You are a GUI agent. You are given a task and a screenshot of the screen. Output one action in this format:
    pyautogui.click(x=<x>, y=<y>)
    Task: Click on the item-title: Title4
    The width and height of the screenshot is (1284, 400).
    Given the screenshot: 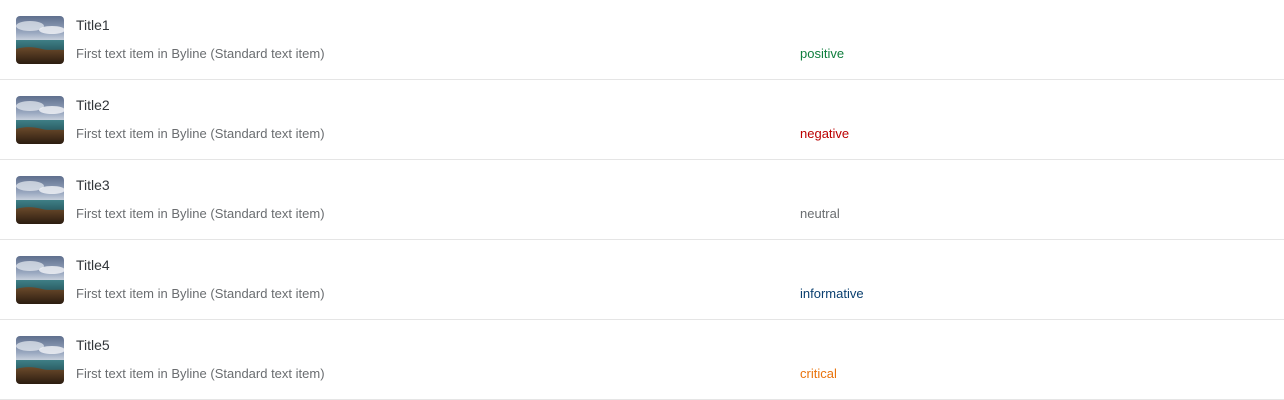 What is the action you would take?
    pyautogui.click(x=93, y=265)
    